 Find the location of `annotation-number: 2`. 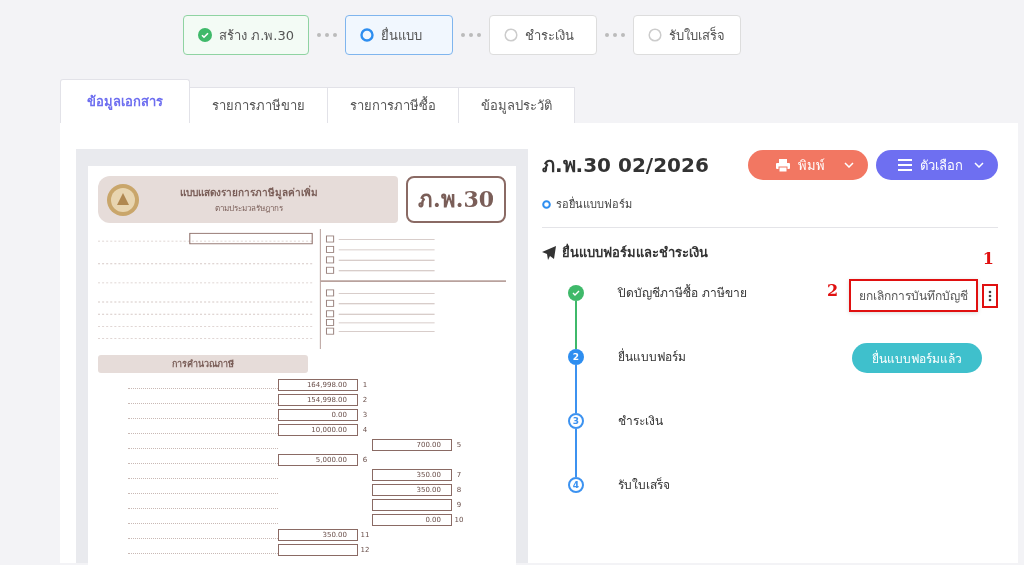

annotation-number: 2 is located at coordinates (833, 290).